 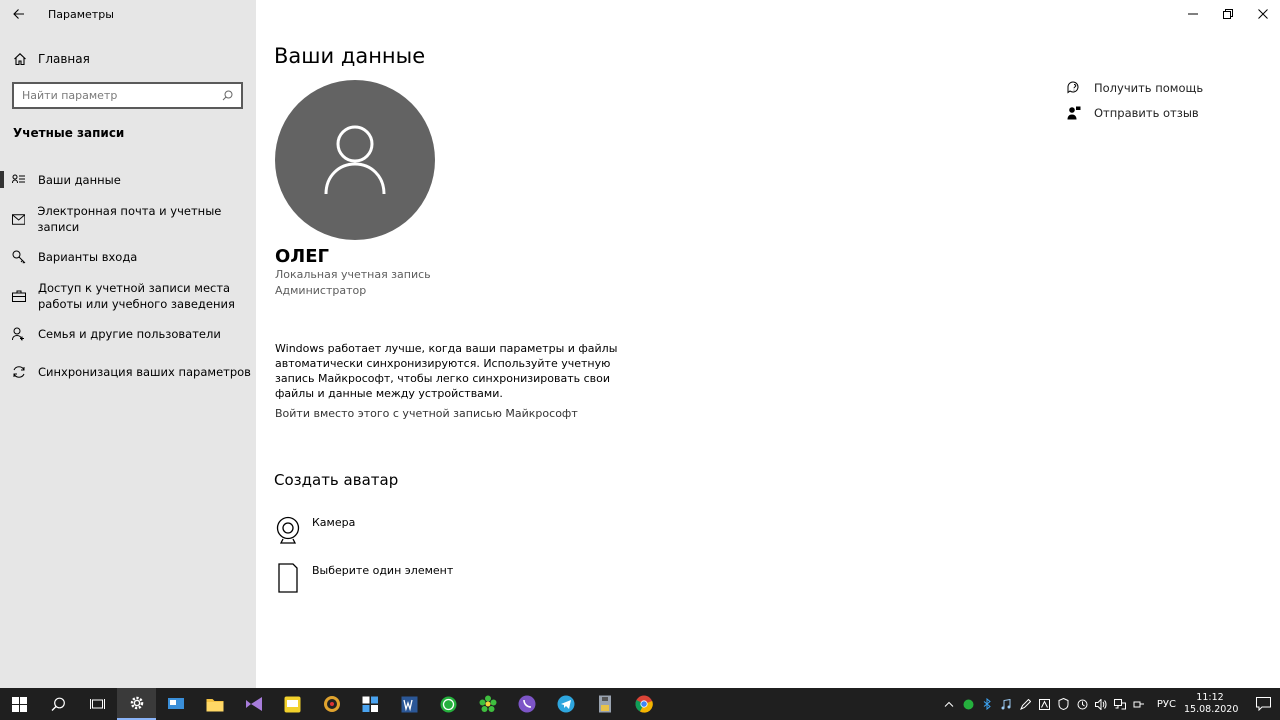 I want to click on tray-update, so click(x=1082, y=704).